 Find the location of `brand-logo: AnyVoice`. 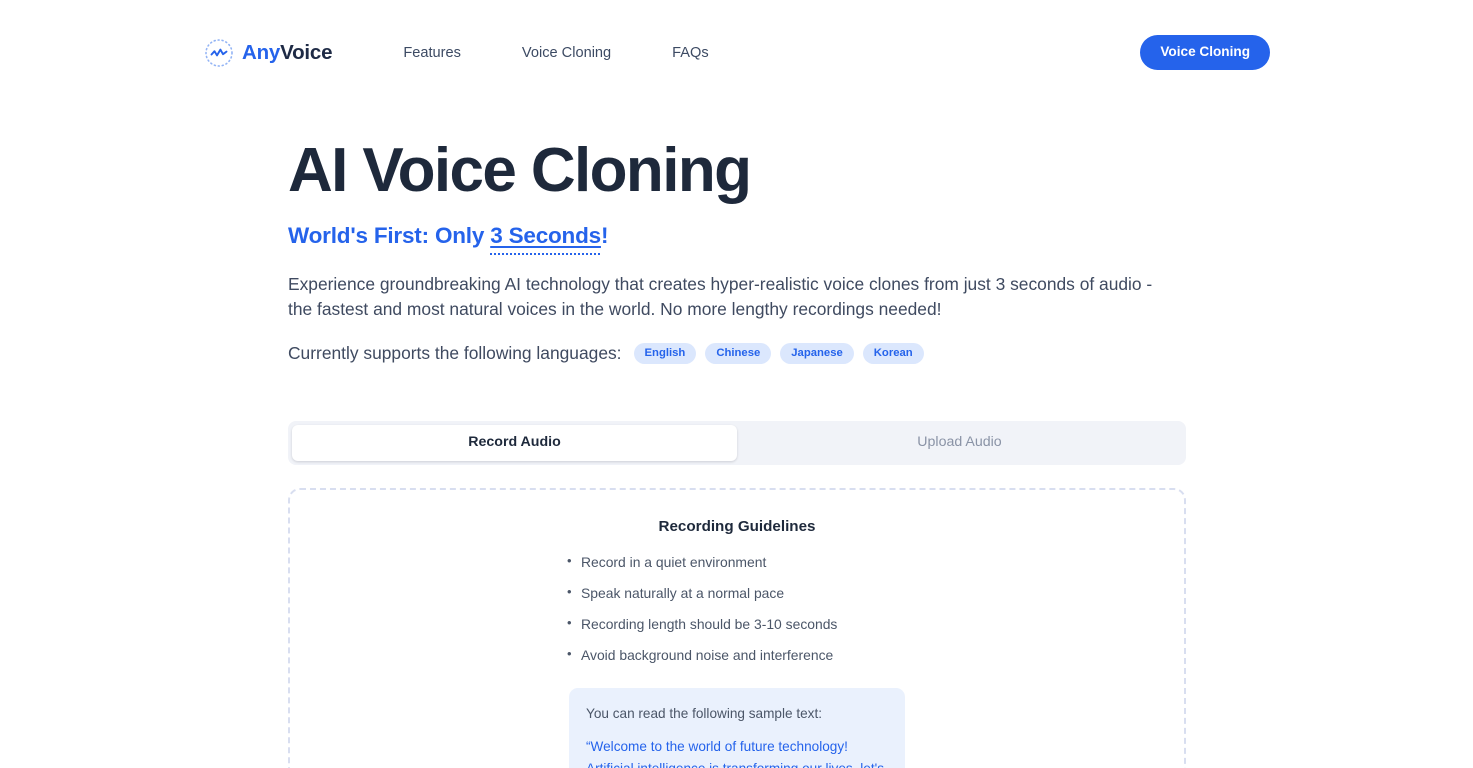

brand-logo: AnyVoice is located at coordinates (268, 53).